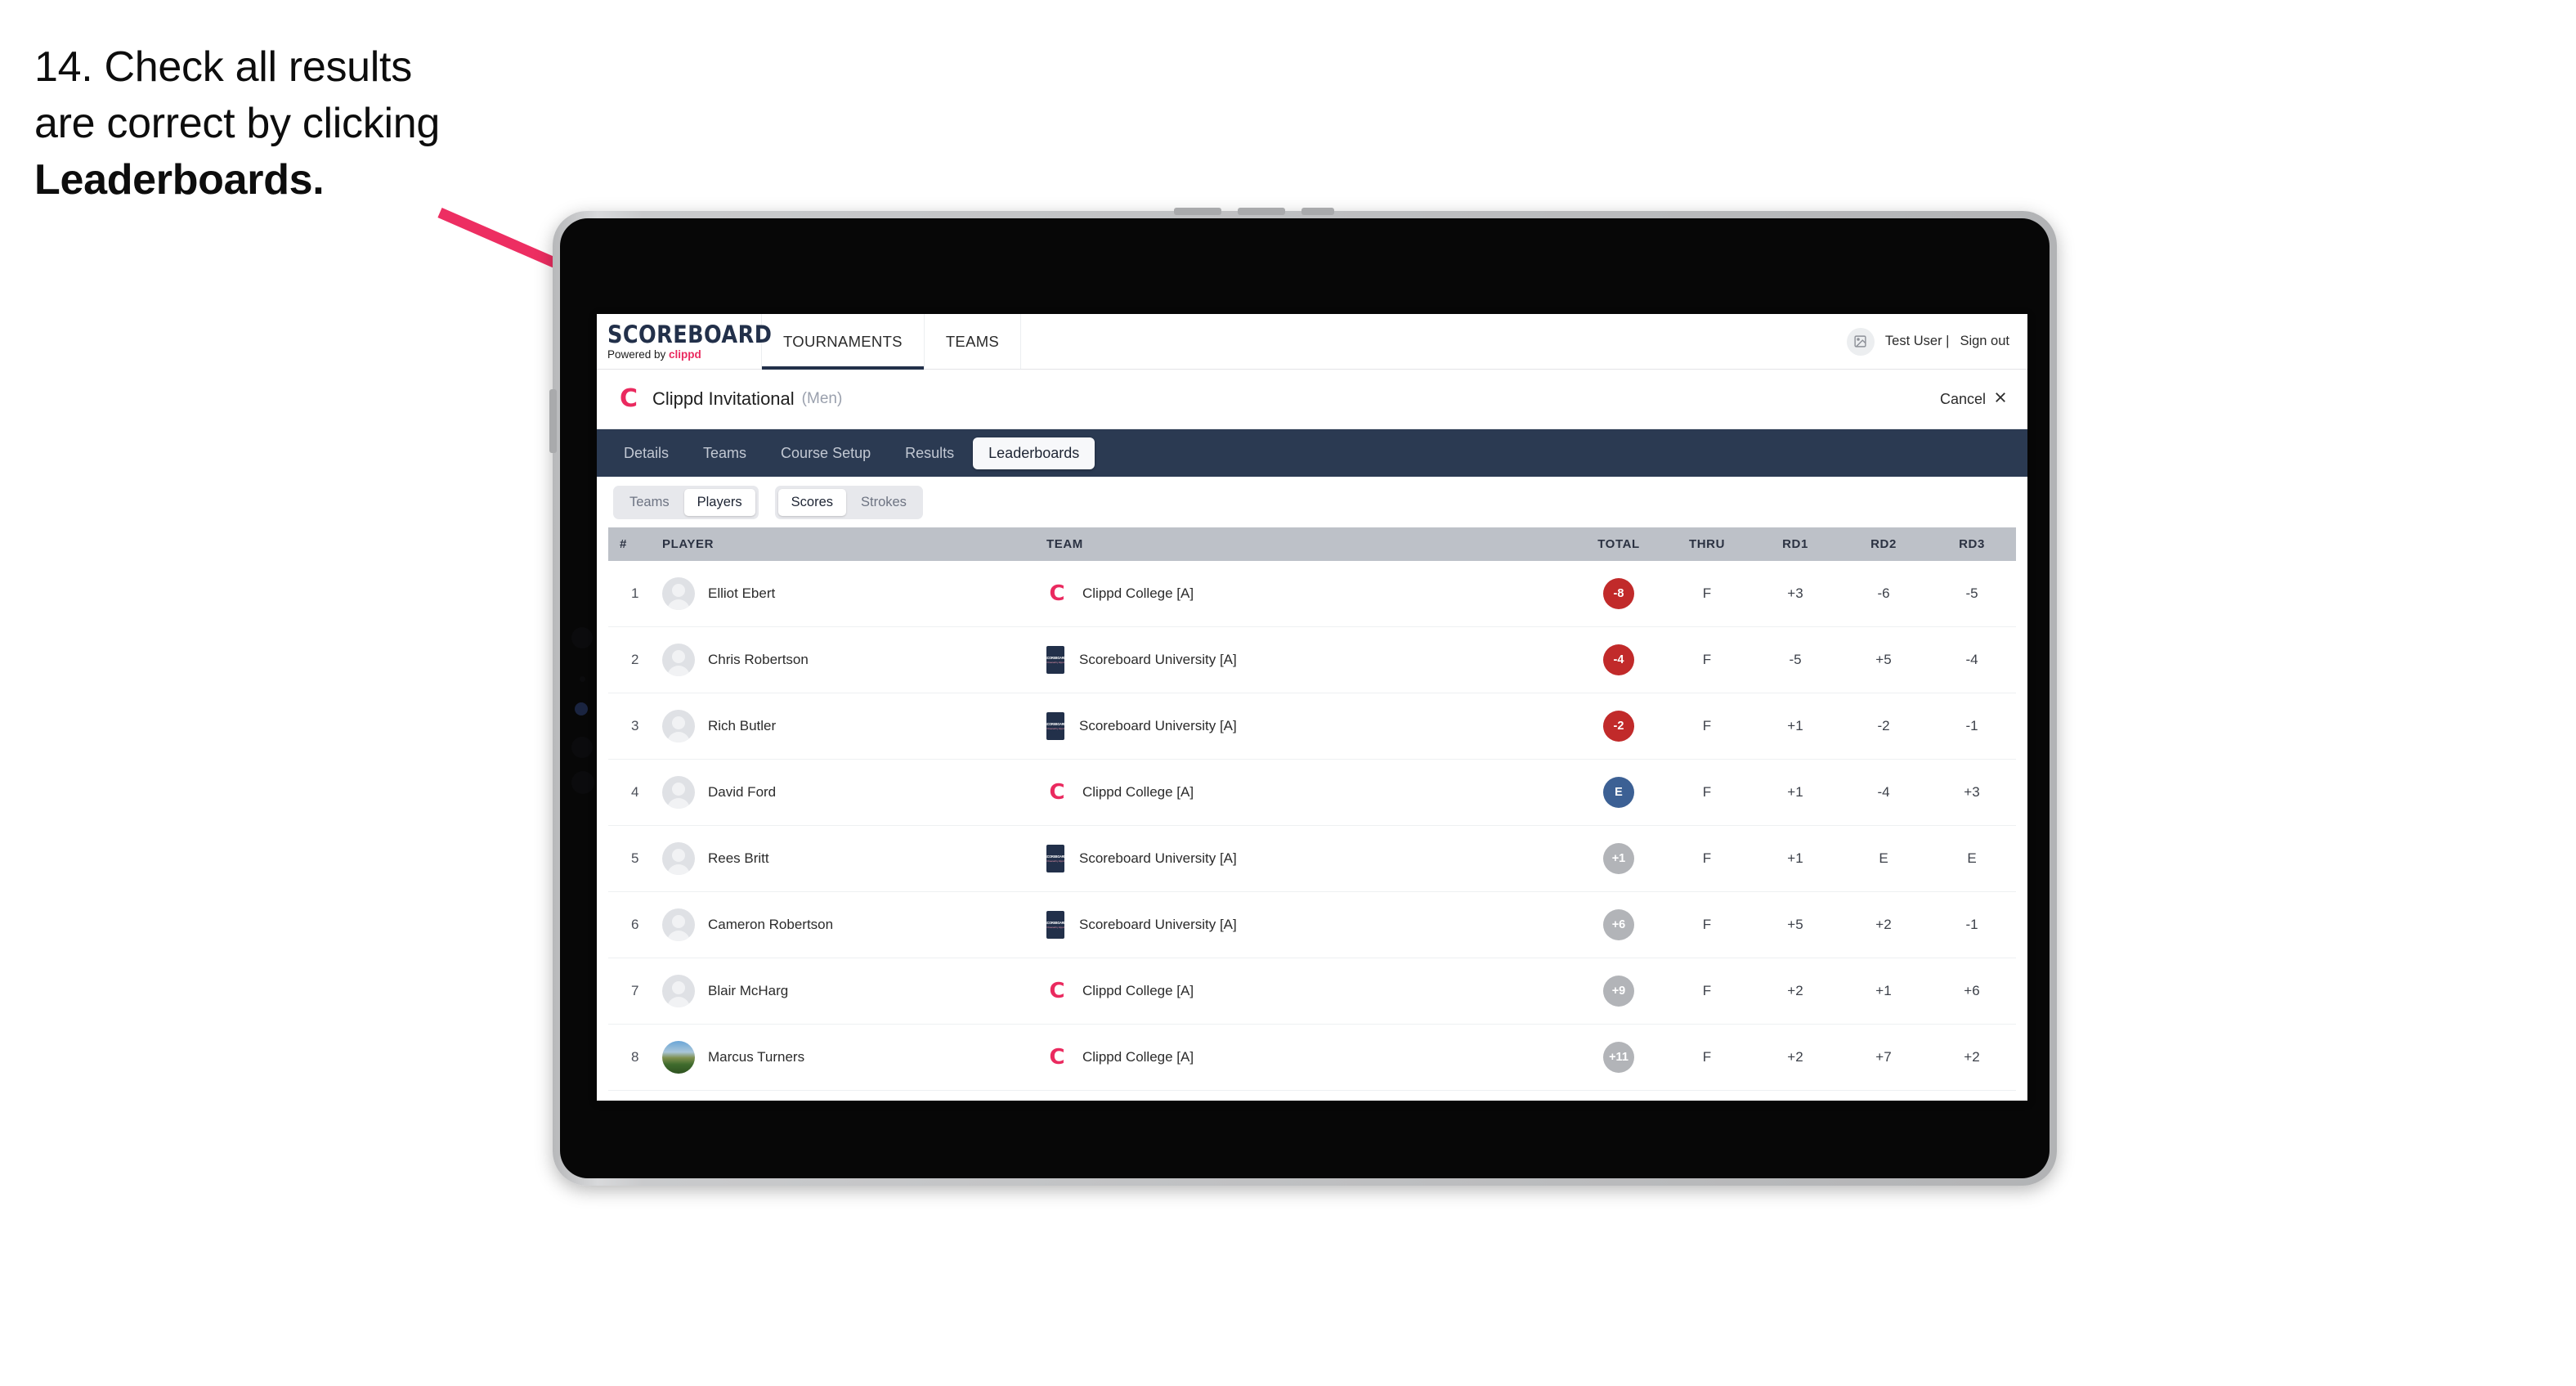 This screenshot has height=1386, width=2576. I want to click on caption-line-2: are correct by clicking, so click(237, 124).